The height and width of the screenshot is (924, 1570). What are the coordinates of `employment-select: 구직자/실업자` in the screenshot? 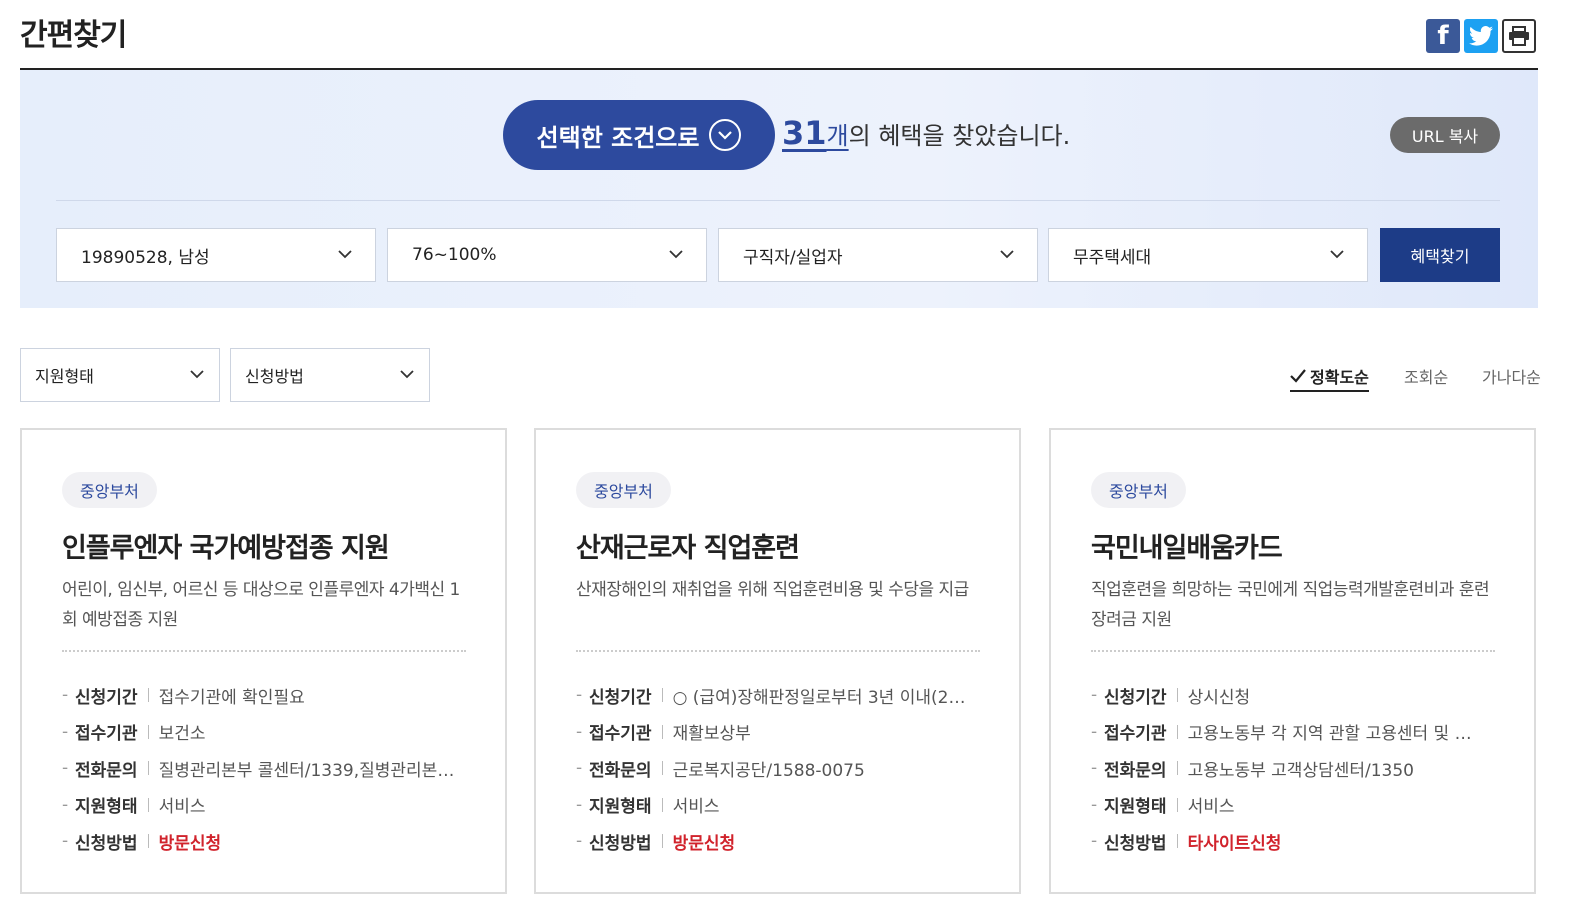 It's located at (878, 255).